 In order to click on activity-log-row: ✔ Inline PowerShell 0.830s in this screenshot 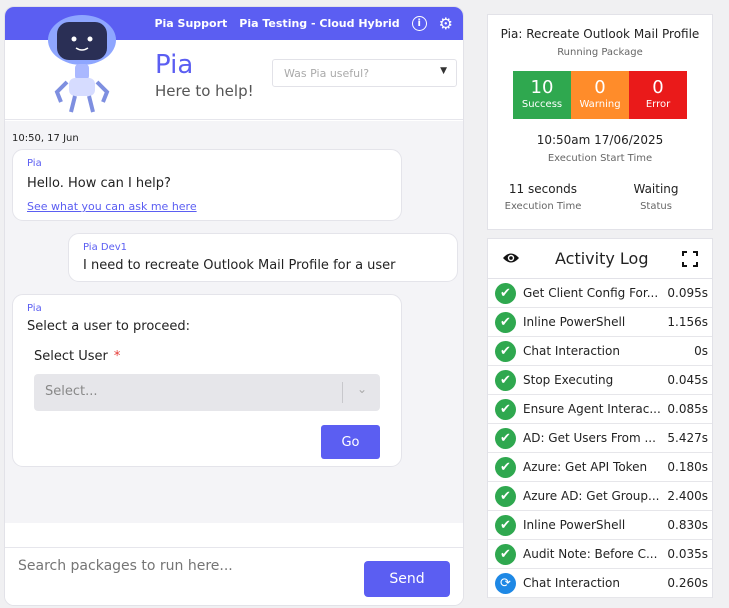, I will do `click(600, 525)`.